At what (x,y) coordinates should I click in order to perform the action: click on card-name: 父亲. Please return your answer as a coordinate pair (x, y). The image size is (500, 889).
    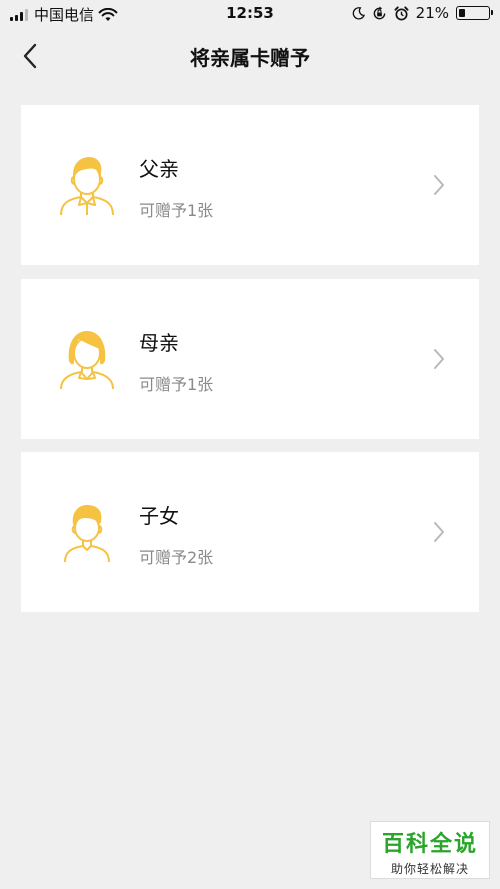
    Looking at the image, I should click on (159, 169).